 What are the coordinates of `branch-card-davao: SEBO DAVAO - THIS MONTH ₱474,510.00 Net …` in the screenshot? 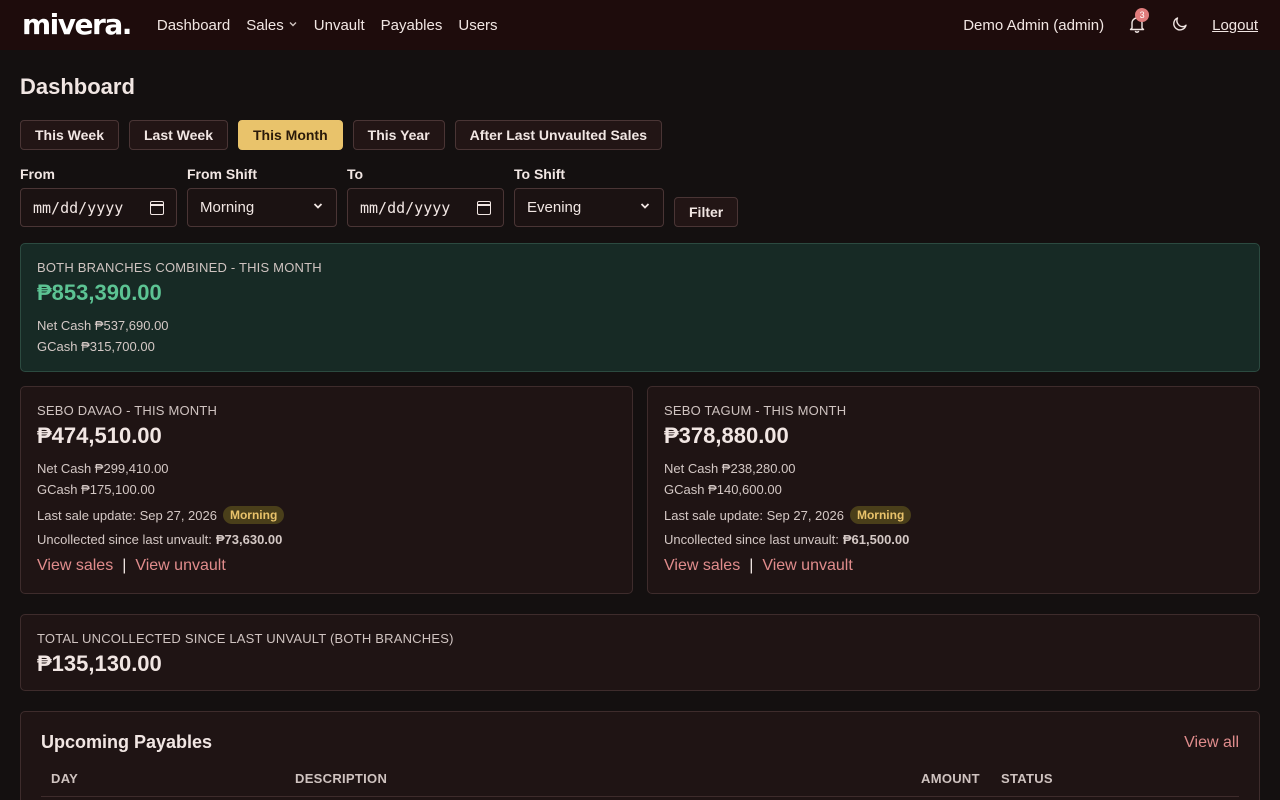 It's located at (326, 490).